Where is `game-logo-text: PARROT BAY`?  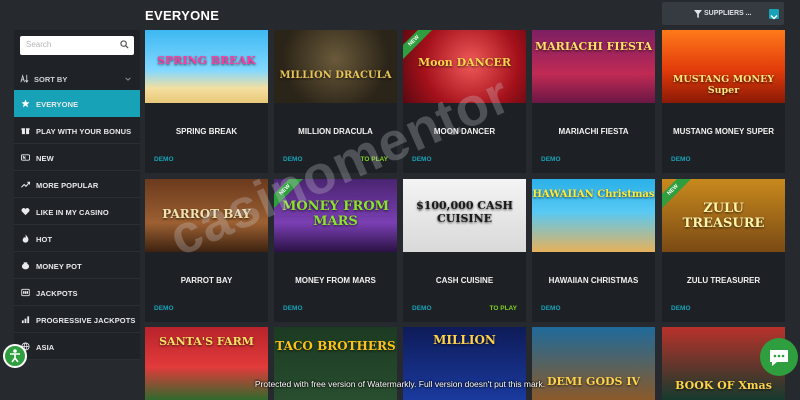
game-logo-text: PARROT BAY is located at coordinates (206, 214).